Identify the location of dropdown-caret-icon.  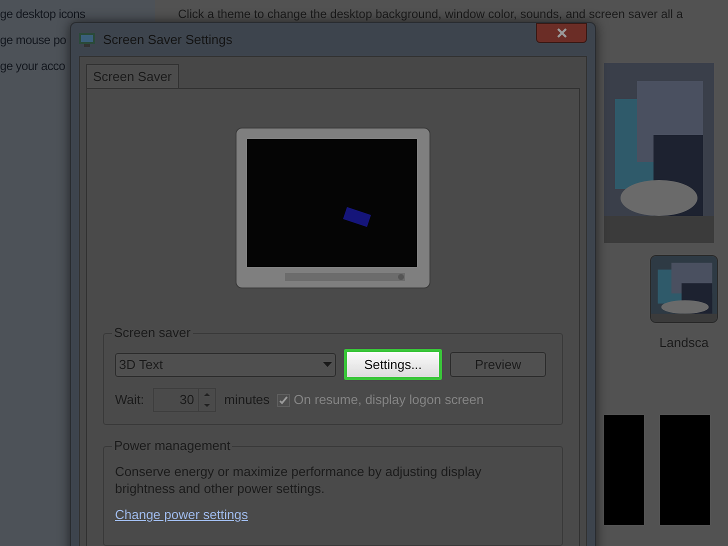
(327, 364).